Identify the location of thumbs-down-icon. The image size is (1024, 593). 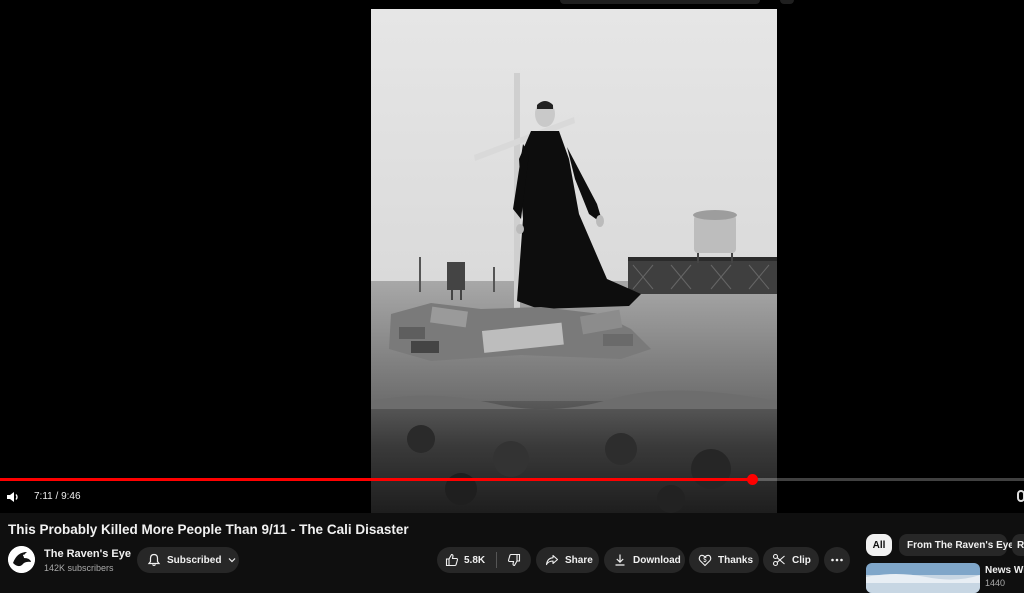
(514, 560).